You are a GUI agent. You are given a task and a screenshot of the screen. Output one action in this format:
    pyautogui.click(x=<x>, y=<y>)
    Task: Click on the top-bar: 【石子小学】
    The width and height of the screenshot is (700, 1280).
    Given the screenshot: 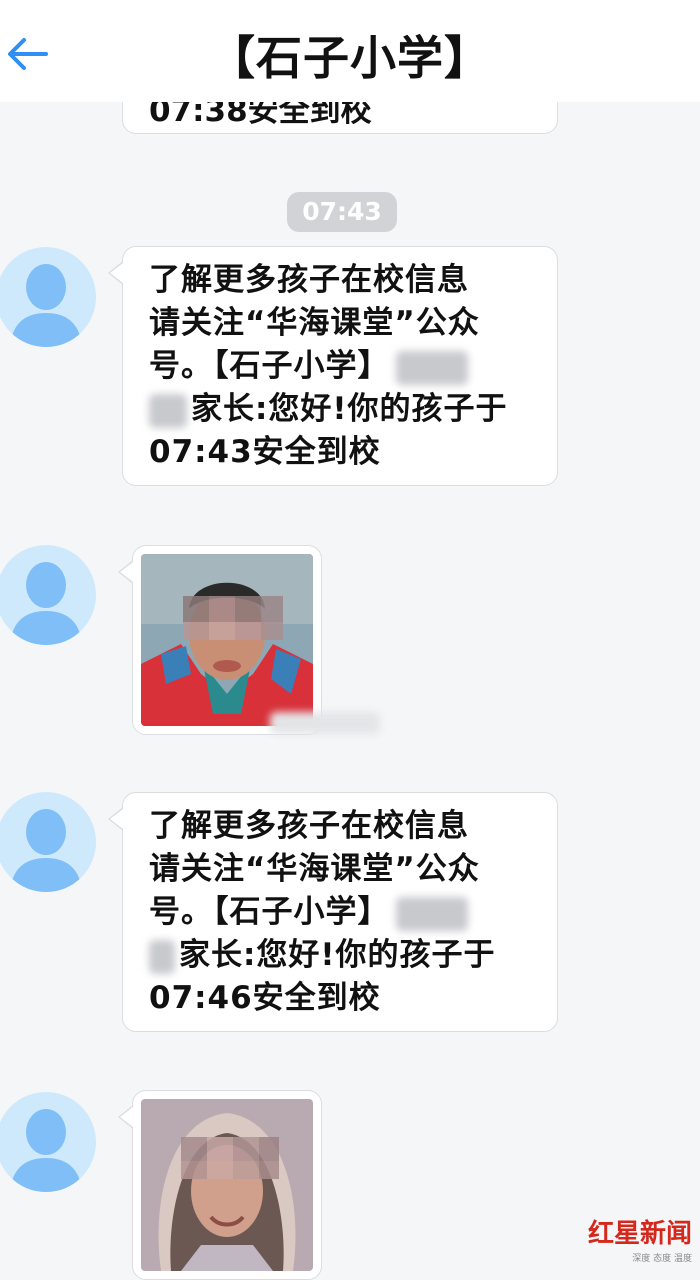 What is the action you would take?
    pyautogui.click(x=350, y=51)
    